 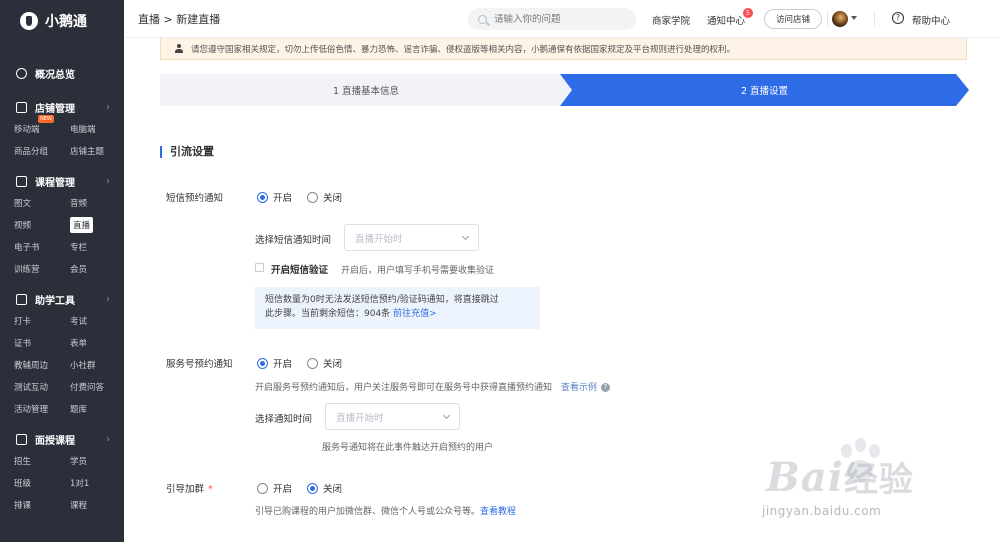 What do you see at coordinates (300, 270) in the screenshot?
I see `sms-verify-label: 开启短信验证` at bounding box center [300, 270].